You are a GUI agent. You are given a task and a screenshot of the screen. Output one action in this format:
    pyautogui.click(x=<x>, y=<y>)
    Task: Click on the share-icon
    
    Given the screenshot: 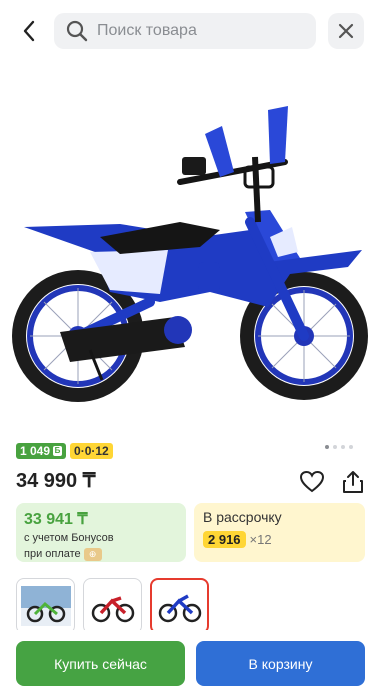 What is the action you would take?
    pyautogui.click(x=353, y=482)
    